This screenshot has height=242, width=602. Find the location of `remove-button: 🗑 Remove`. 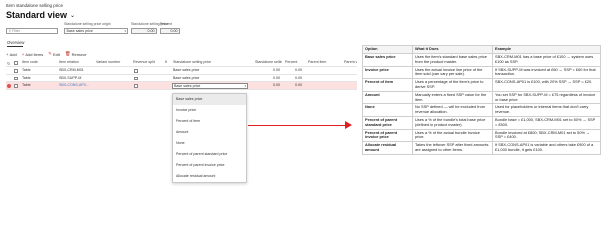

remove-button: 🗑 Remove is located at coordinates (76, 54).